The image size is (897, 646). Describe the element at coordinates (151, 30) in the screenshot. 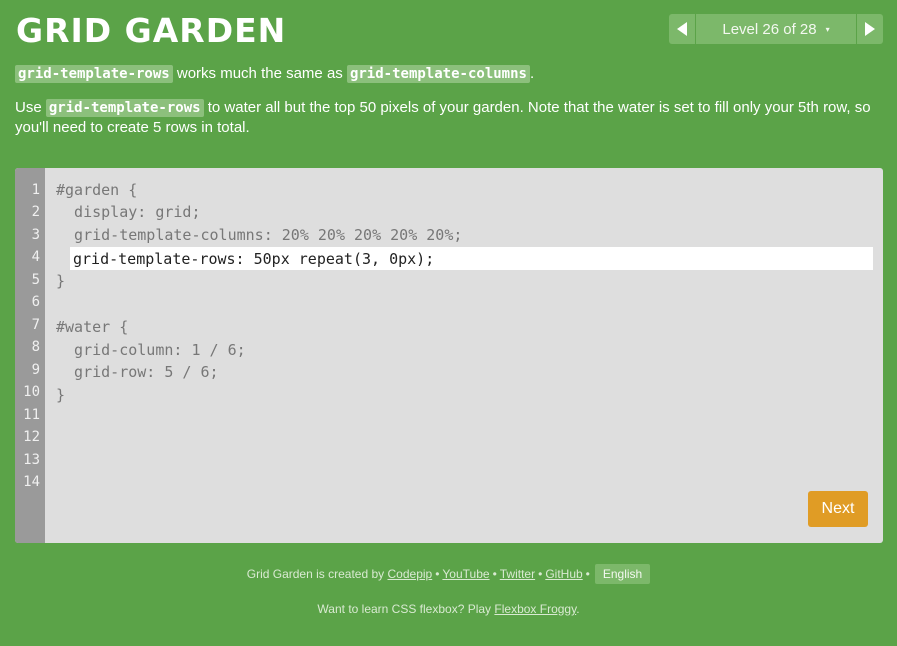

I see `page-title: GRID GARDEN` at that location.